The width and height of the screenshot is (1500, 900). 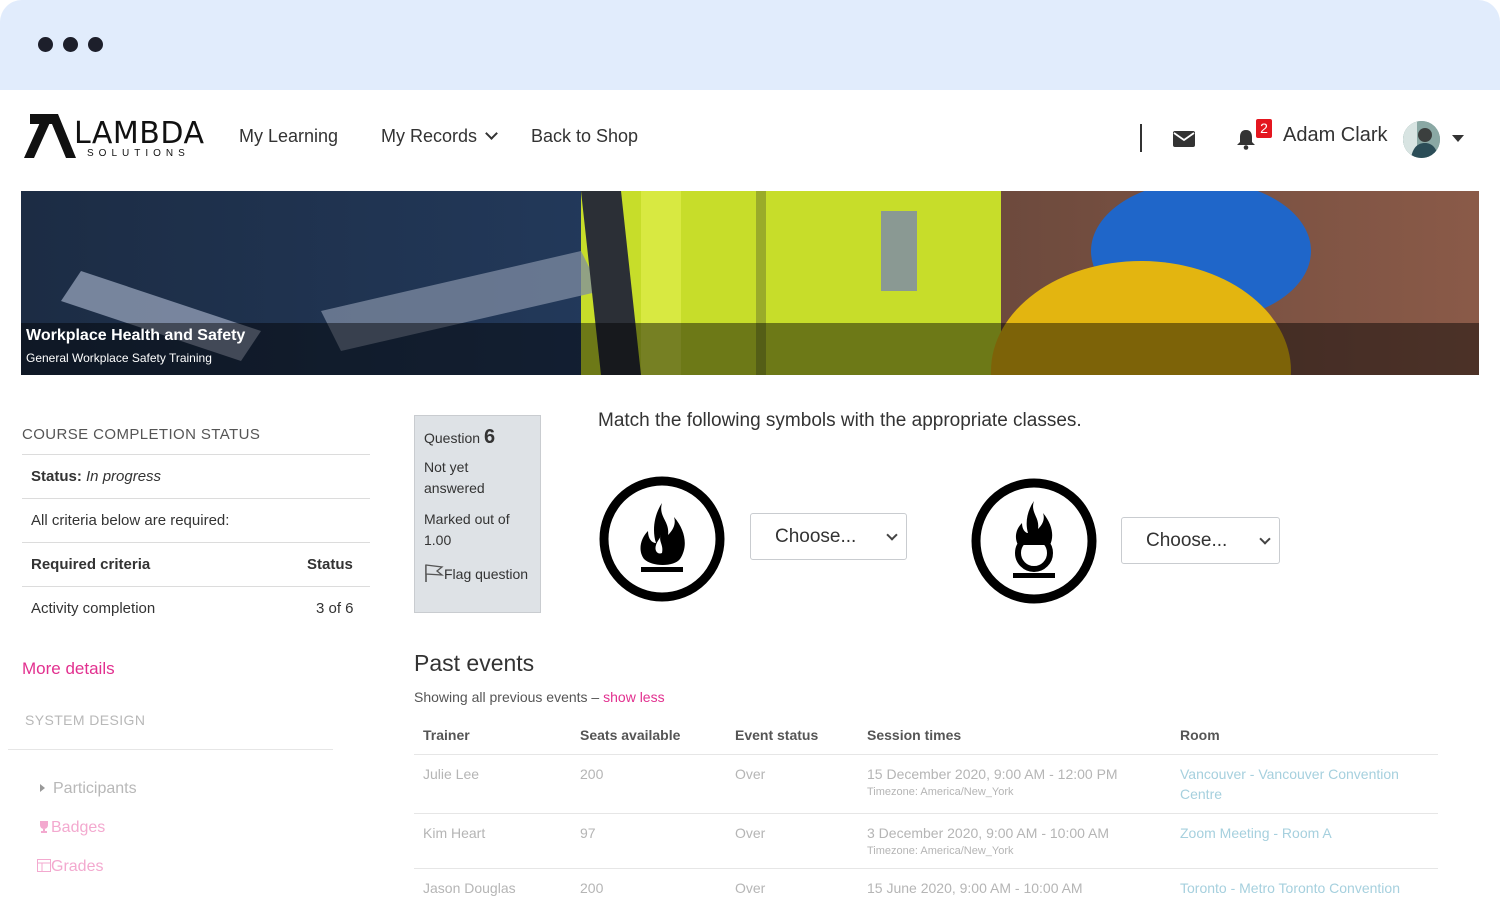 I want to click on top-navbar, so click(x=750, y=140).